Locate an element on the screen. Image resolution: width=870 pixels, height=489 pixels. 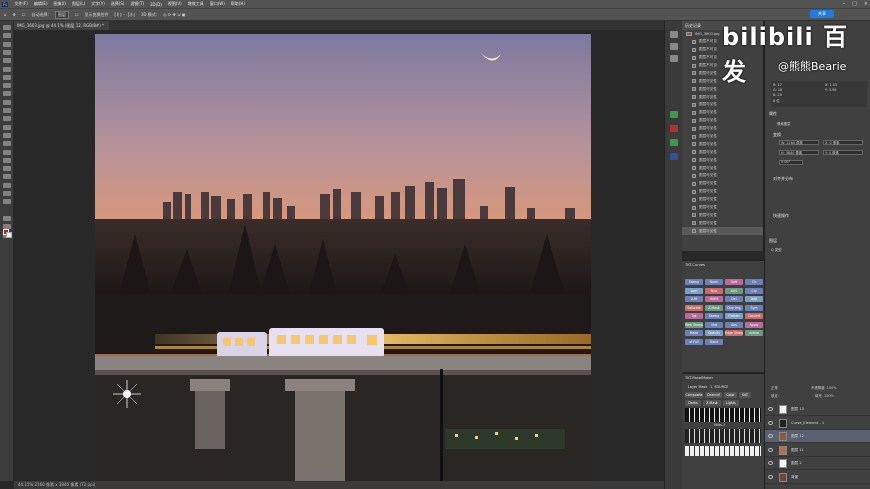
menu-item-7: 3D(D) is located at coordinates (156, 4).